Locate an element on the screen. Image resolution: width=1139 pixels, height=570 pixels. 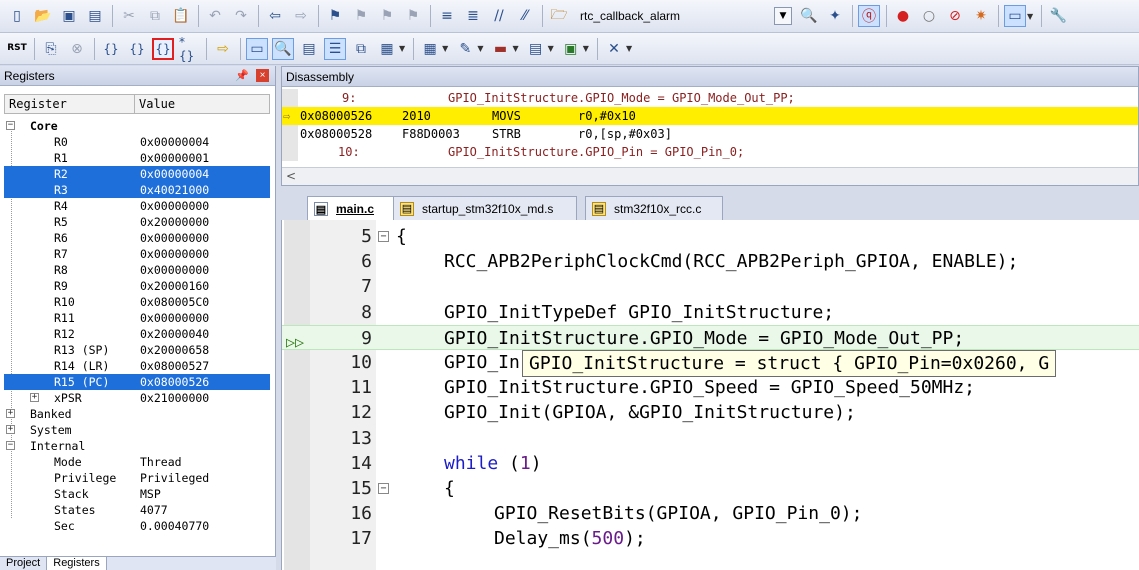
trace-window-icon: ▤ is located at coordinates (536, 49).